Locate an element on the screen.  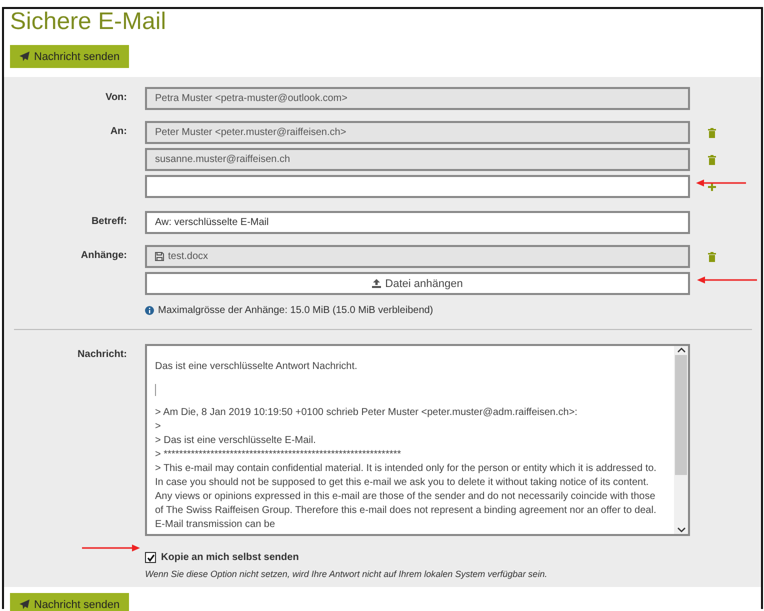
sender-field: Petra Muster <petra-muster@outlook.com> is located at coordinates (417, 98).